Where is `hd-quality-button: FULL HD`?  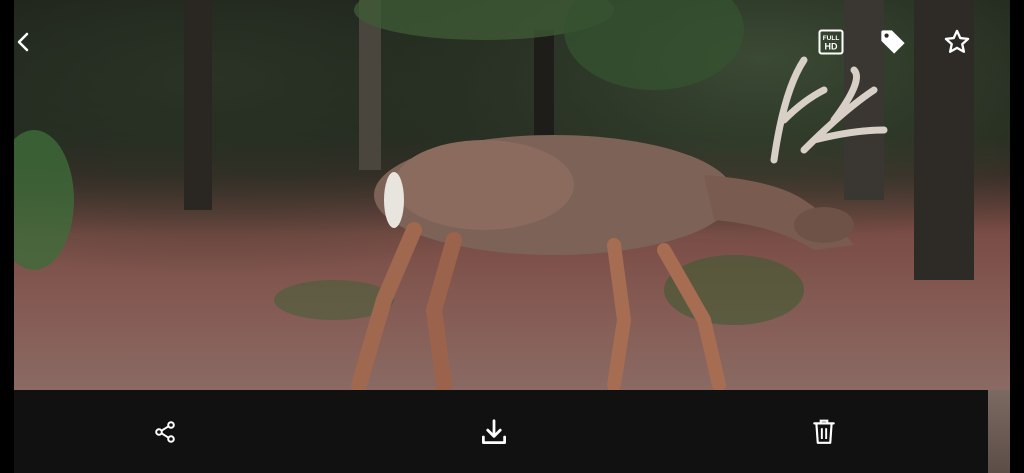 hd-quality-button: FULL HD is located at coordinates (831, 42).